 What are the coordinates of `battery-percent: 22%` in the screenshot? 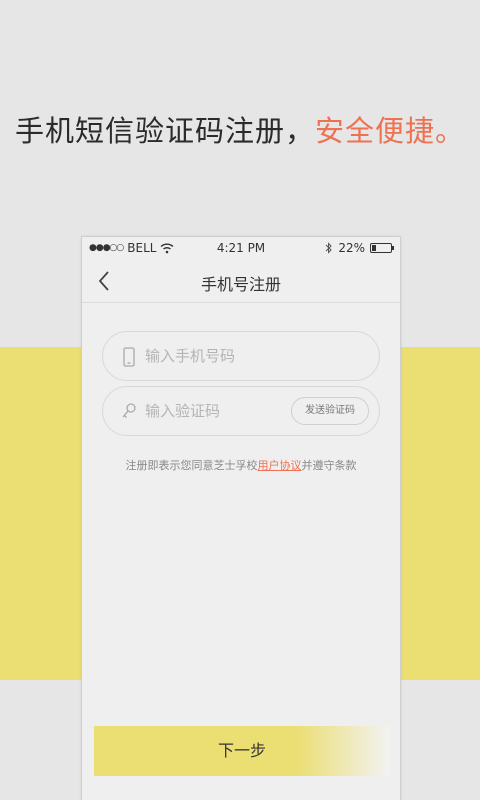 It's located at (351, 248).